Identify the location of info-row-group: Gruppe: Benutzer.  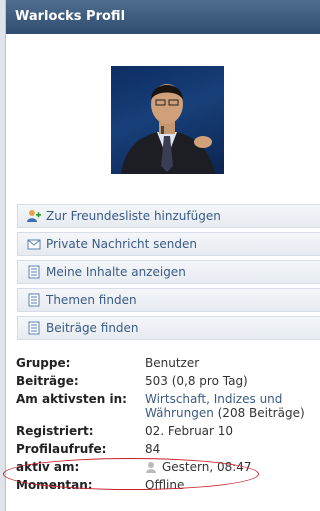
(168, 363).